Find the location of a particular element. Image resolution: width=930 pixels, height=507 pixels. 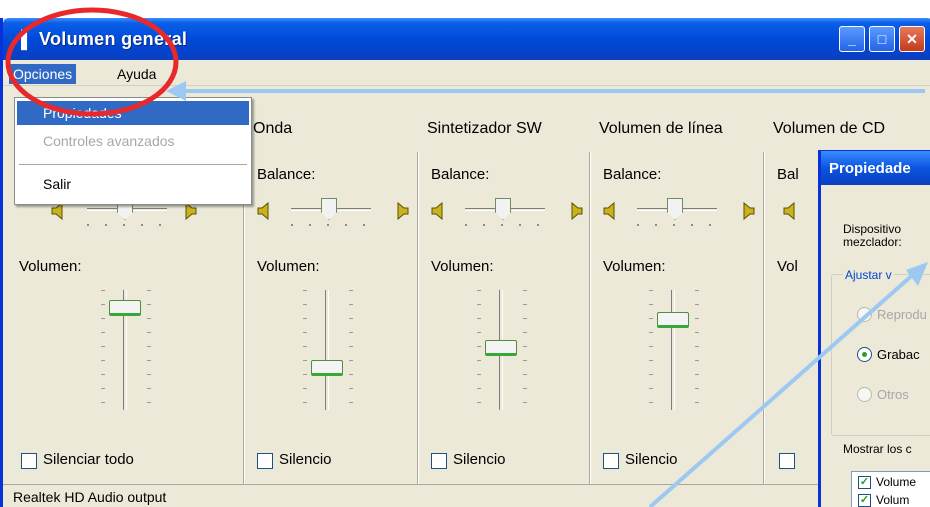

status-bar: Realtek HD Audio output is located at coordinates (466, 495).